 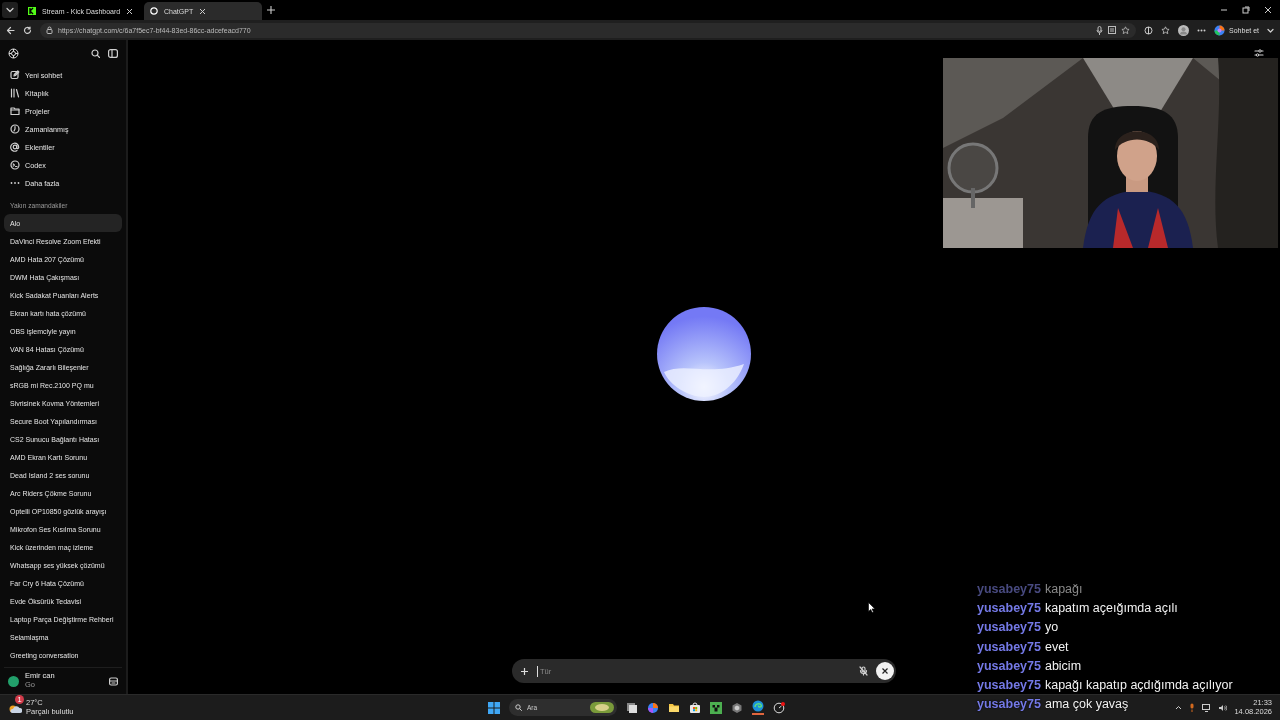 I want to click on hexagon-icon, so click(x=737, y=707).